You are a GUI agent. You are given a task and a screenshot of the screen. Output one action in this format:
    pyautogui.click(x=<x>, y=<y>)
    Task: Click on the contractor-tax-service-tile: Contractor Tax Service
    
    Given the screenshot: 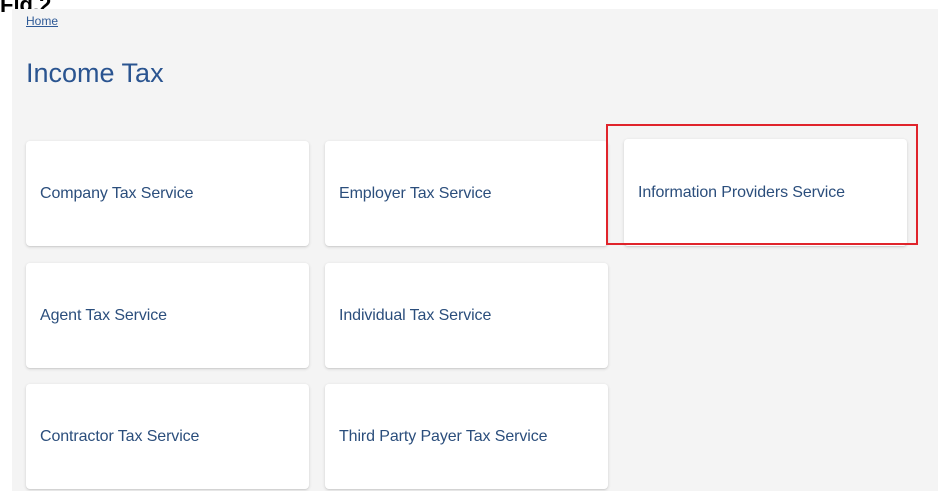 What is the action you would take?
    pyautogui.click(x=167, y=436)
    